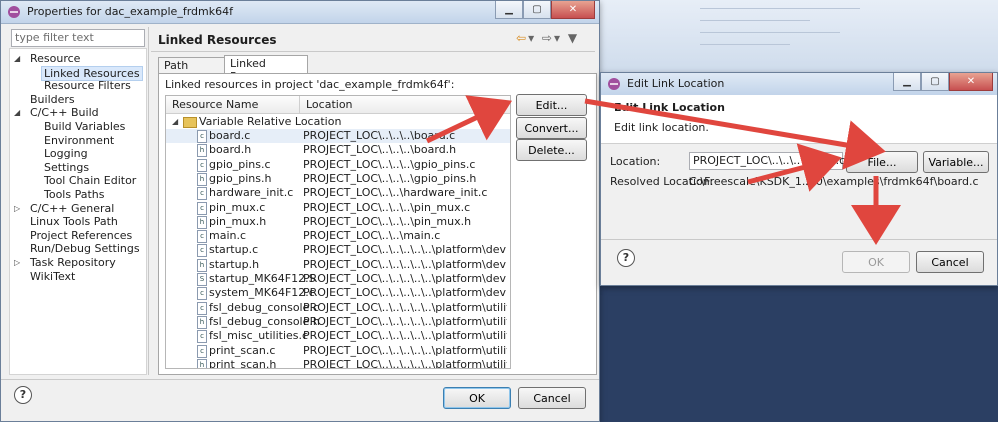 The width and height of the screenshot is (998, 422). I want to click on filter-input: type filter text, so click(78, 38).